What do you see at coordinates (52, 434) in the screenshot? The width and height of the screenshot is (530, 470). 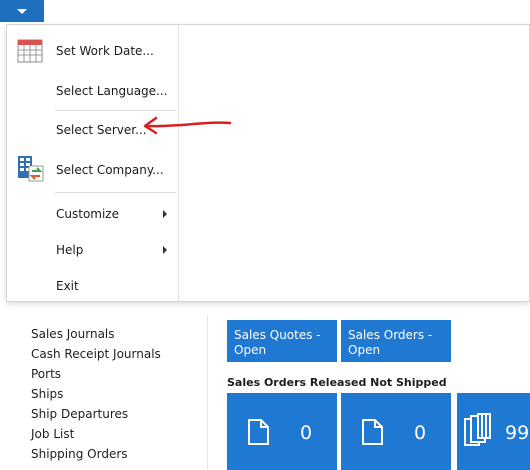 I see `nav-item-job-list: Job List` at bounding box center [52, 434].